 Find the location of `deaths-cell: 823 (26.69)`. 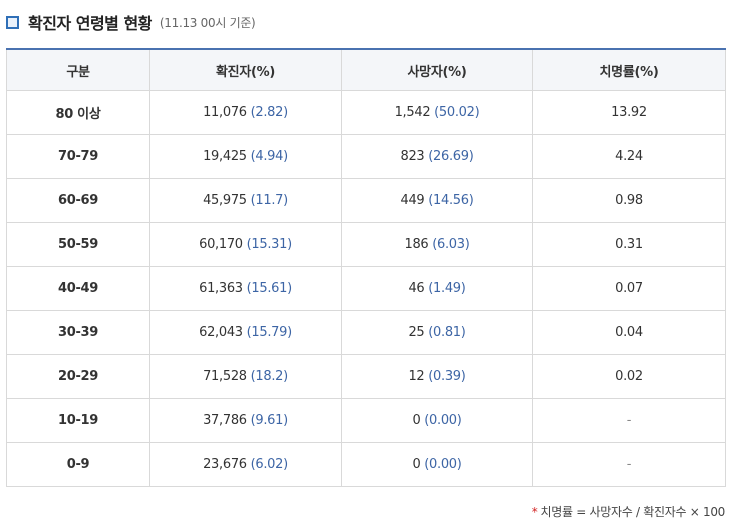

deaths-cell: 823 (26.69) is located at coordinates (437, 156).